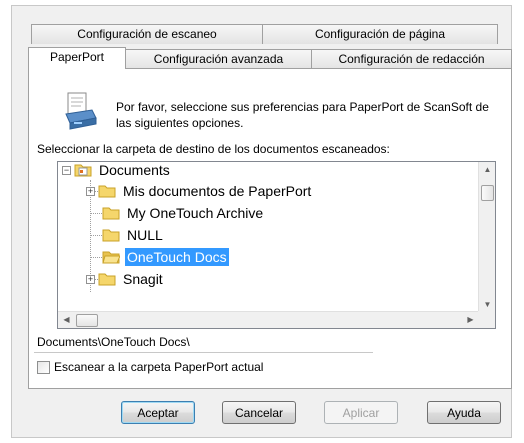 The height and width of the screenshot is (443, 524). I want to click on scroll-left-icon: ◀, so click(66, 319).